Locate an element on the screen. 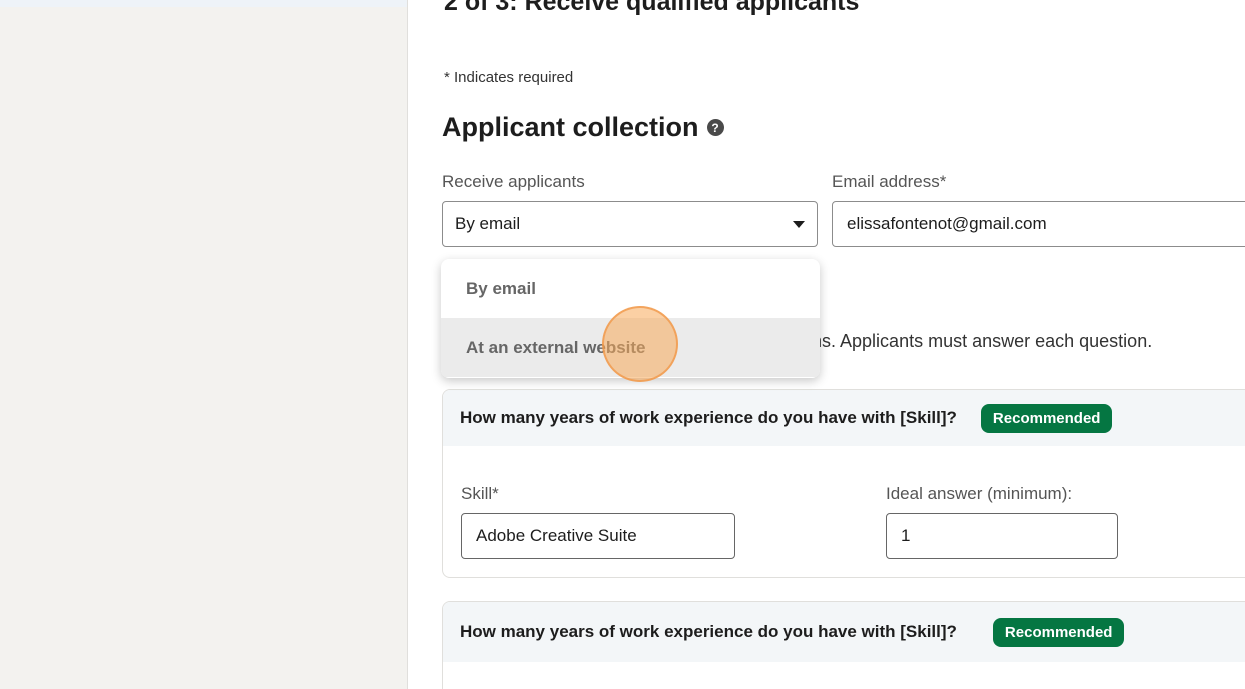 The height and width of the screenshot is (689, 1245). email-address-input is located at coordinates (1038, 224).